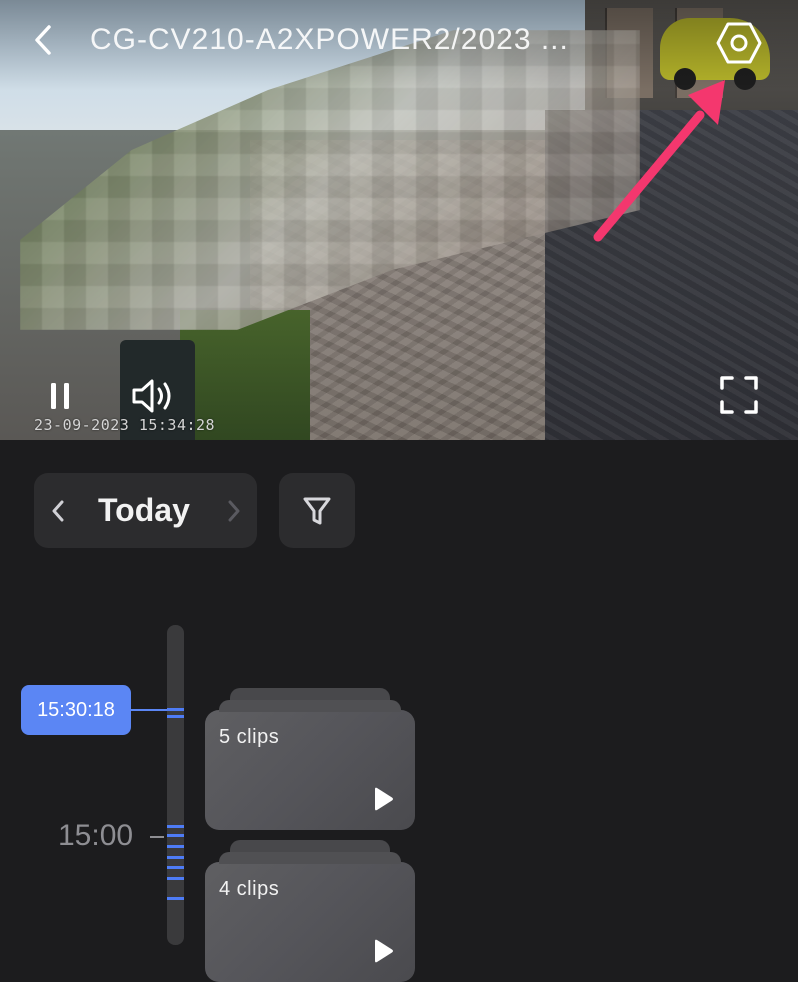 Image resolution: width=798 pixels, height=982 pixels. What do you see at coordinates (149, 710) in the screenshot?
I see `current-time-pointer` at bounding box center [149, 710].